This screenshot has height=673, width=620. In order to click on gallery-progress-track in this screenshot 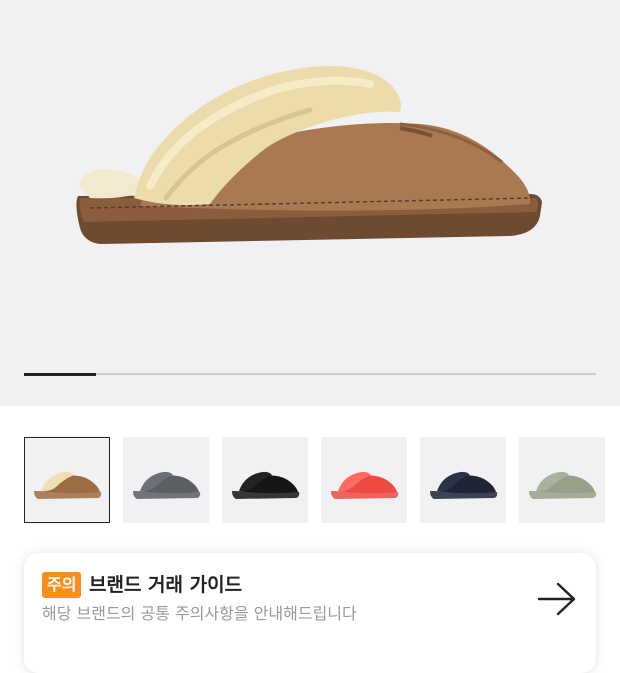, I will do `click(310, 374)`.